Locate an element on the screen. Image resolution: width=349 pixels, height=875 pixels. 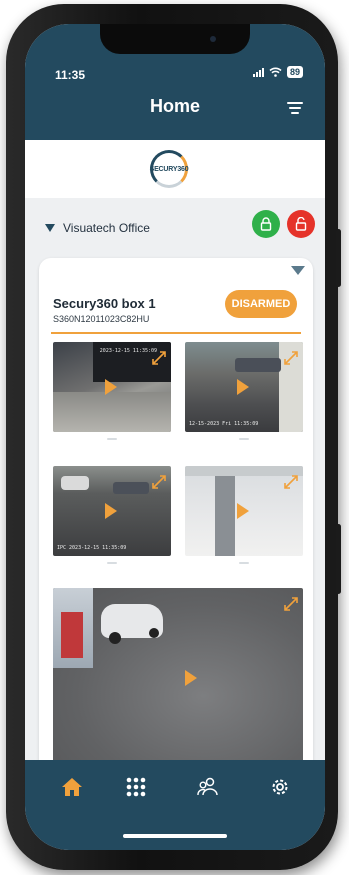
camera-timestamp: 12-15-2023 Fri 11:35:09 is located at coordinates (224, 424).